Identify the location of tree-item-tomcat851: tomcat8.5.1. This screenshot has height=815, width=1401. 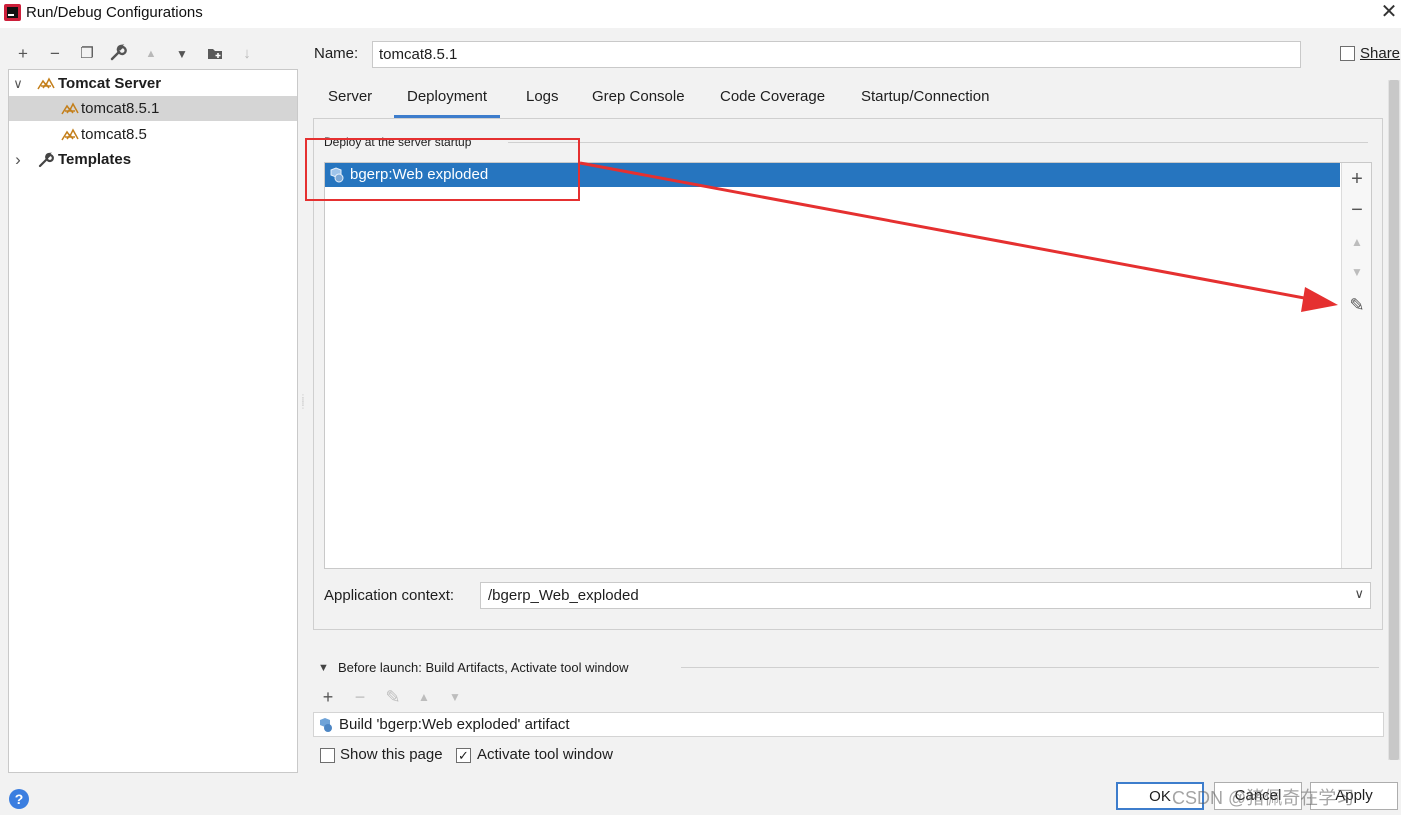
(153, 108).